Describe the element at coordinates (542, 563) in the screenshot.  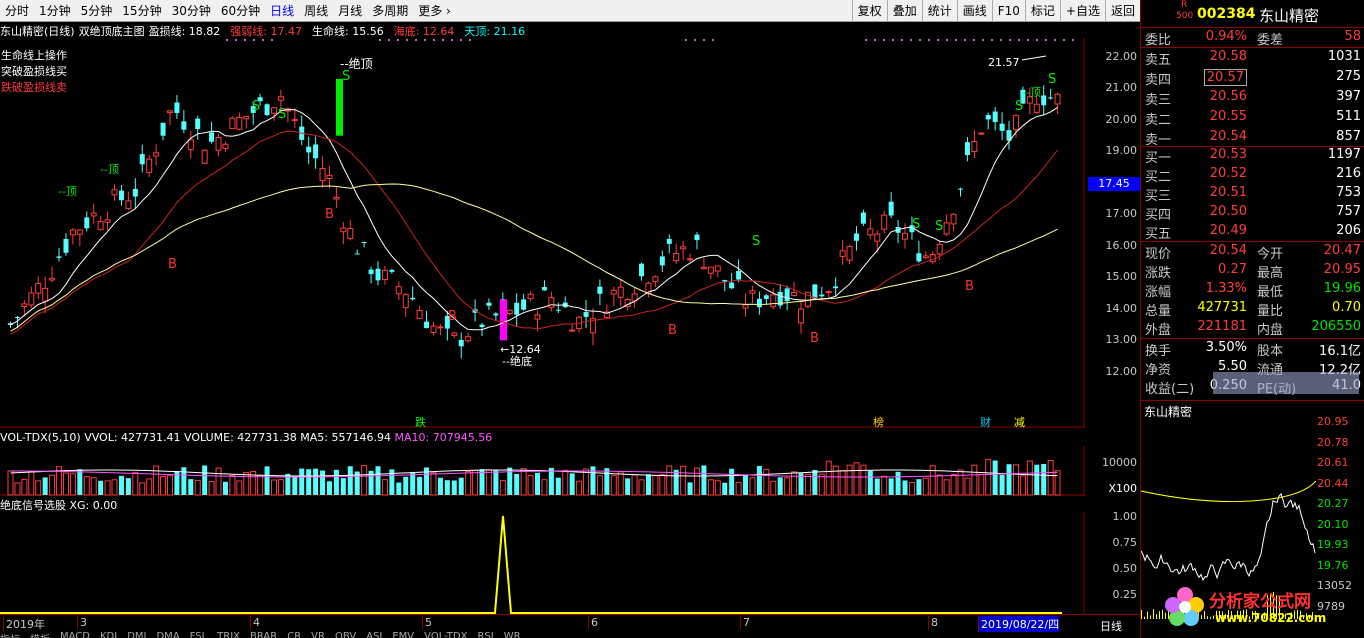
I see `signal-chart` at that location.